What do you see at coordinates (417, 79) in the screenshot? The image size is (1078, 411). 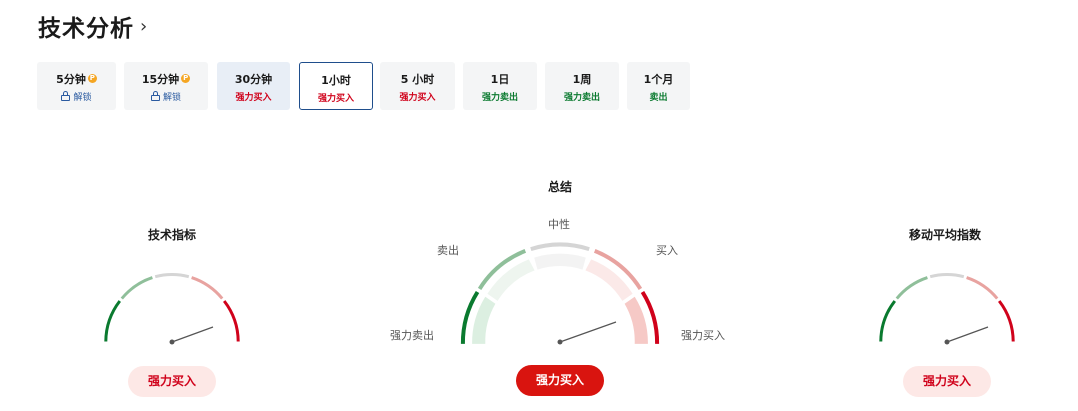 I see `tab-label: 5 小时` at bounding box center [417, 79].